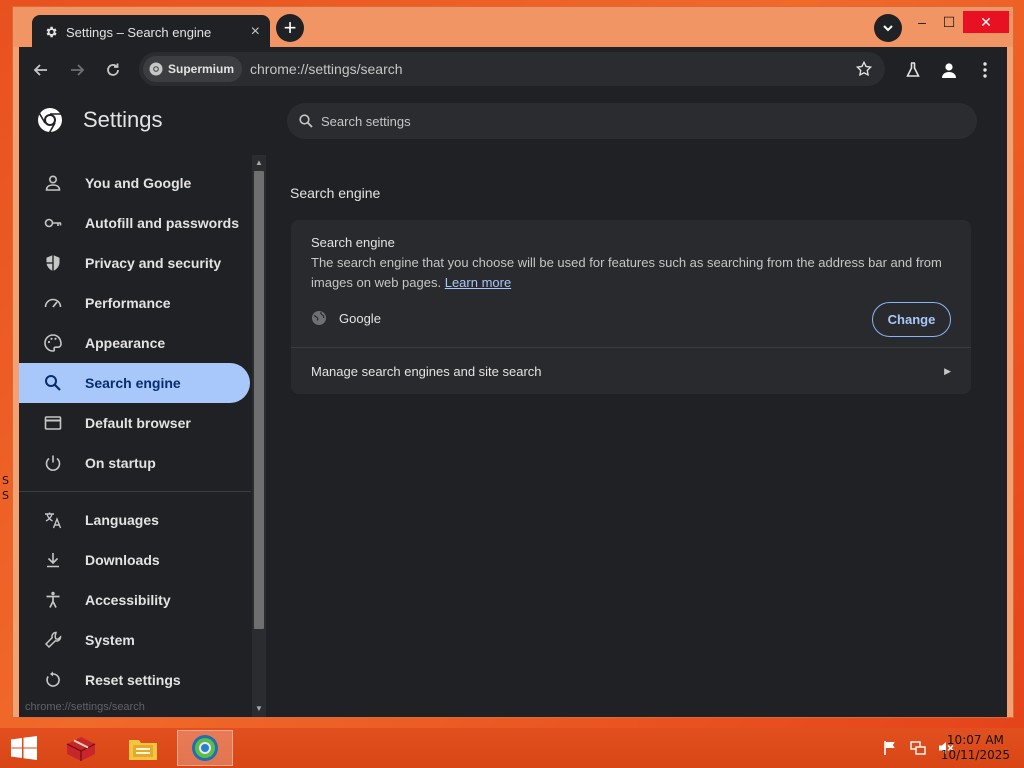 The width and height of the screenshot is (1024, 768). I want to click on sidebar-item-search-engine: Search engine, so click(134, 383).